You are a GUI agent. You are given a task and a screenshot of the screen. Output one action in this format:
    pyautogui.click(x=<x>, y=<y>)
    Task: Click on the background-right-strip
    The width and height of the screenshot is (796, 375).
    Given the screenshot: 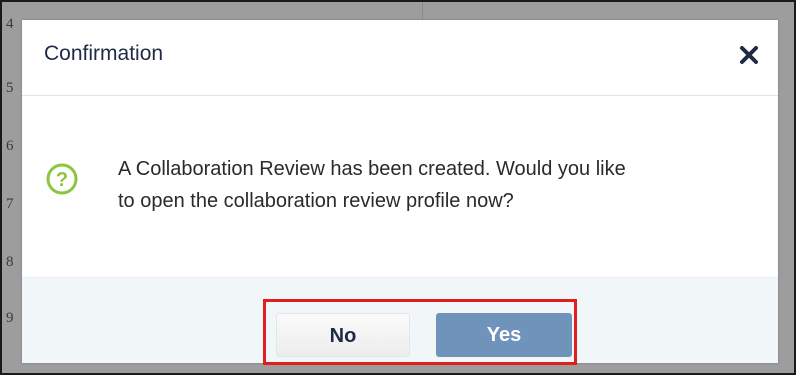 What is the action you would take?
    pyautogui.click(x=785, y=187)
    